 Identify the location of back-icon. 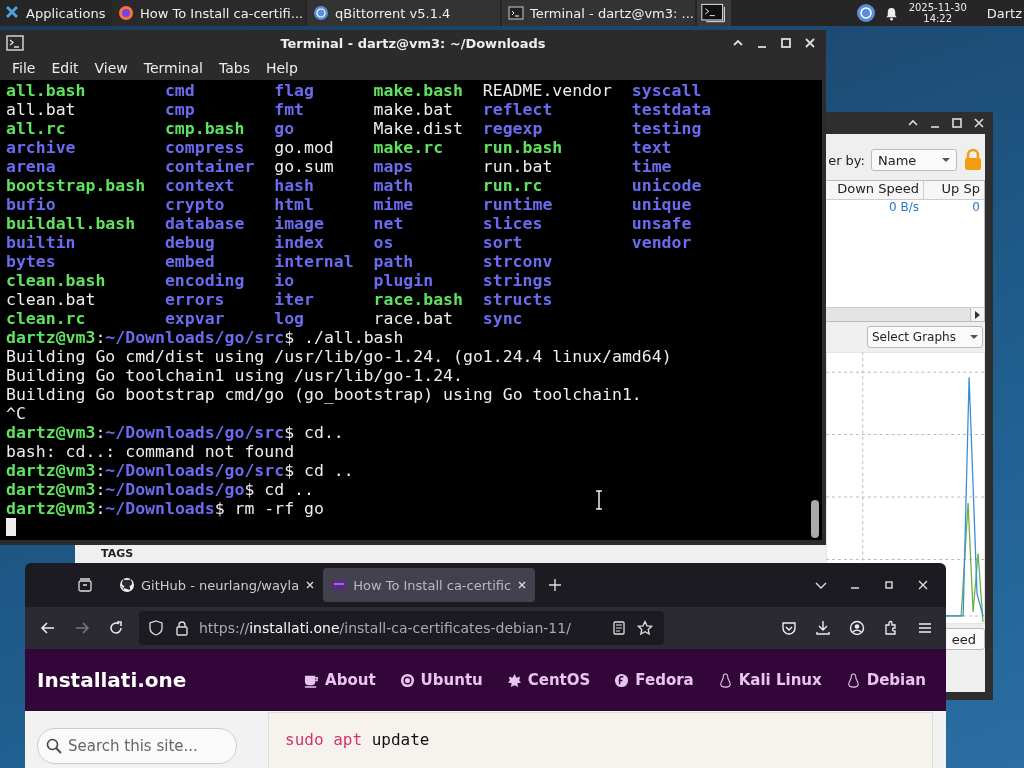
(48, 628).